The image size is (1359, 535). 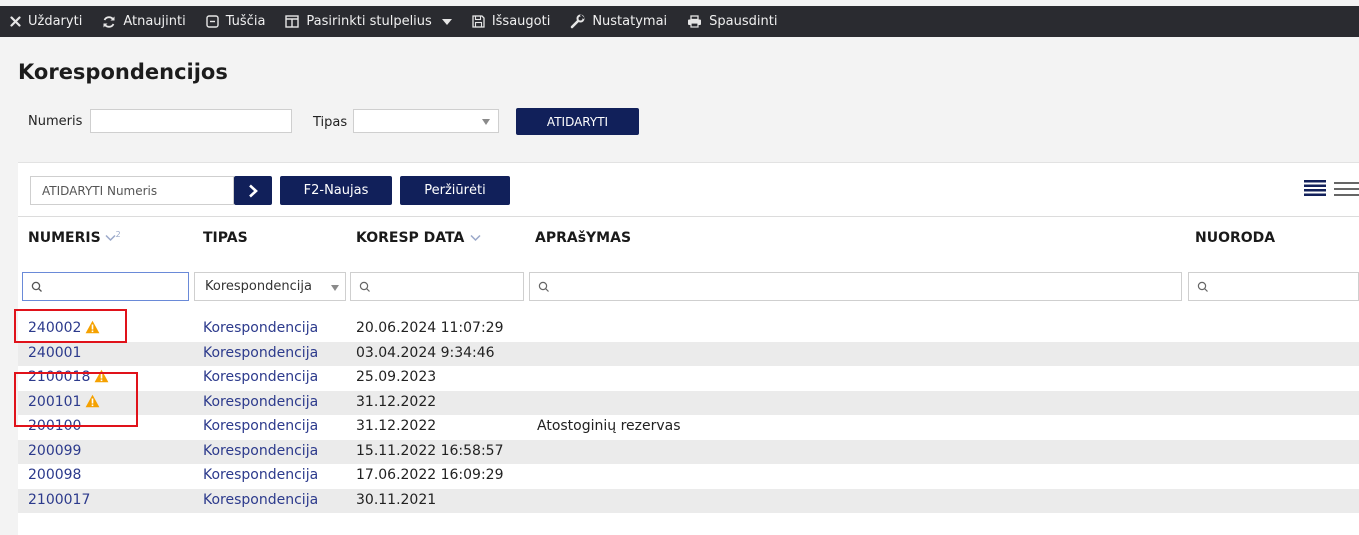 I want to click on close-button: Uždaryti, so click(x=46, y=21).